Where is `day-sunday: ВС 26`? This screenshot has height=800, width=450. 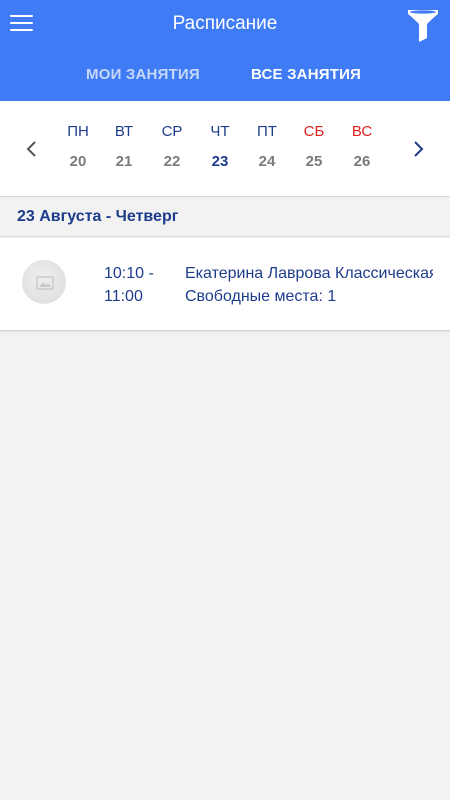
day-sunday: ВС 26 is located at coordinates (362, 146).